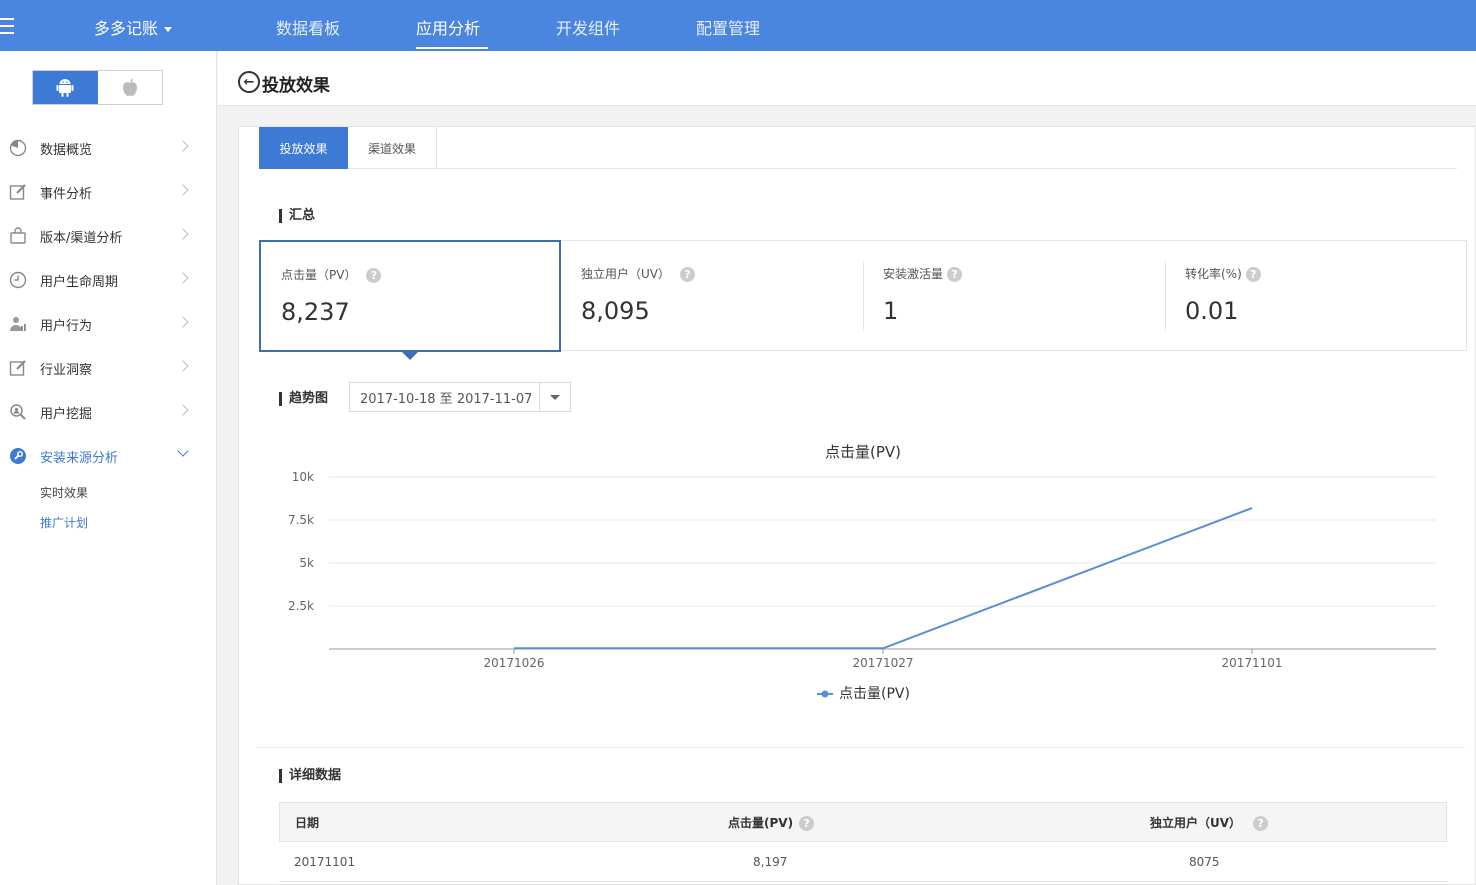  Describe the element at coordinates (858, 148) in the screenshot. I see `tab-bar: 投放效果 渠道效果` at that location.